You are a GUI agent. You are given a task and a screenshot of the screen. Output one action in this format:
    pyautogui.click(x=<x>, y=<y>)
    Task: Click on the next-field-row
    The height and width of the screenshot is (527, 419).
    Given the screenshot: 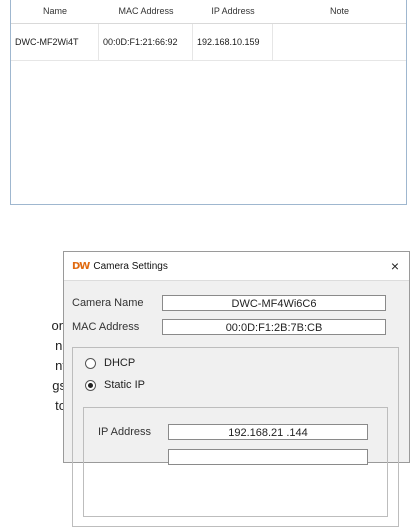 What is the action you would take?
    pyautogui.click(x=268, y=457)
    